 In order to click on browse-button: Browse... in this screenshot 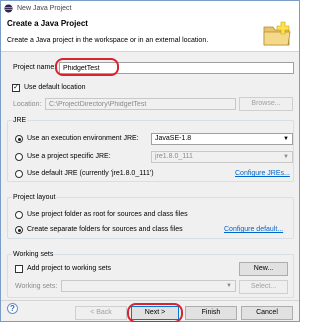, I will do `click(266, 104)`.